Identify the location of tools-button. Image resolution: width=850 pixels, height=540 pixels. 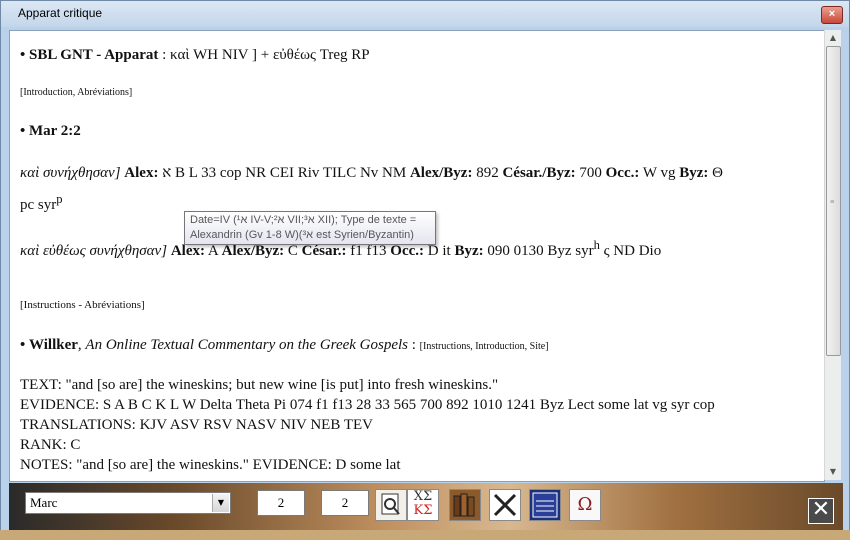
(505, 505).